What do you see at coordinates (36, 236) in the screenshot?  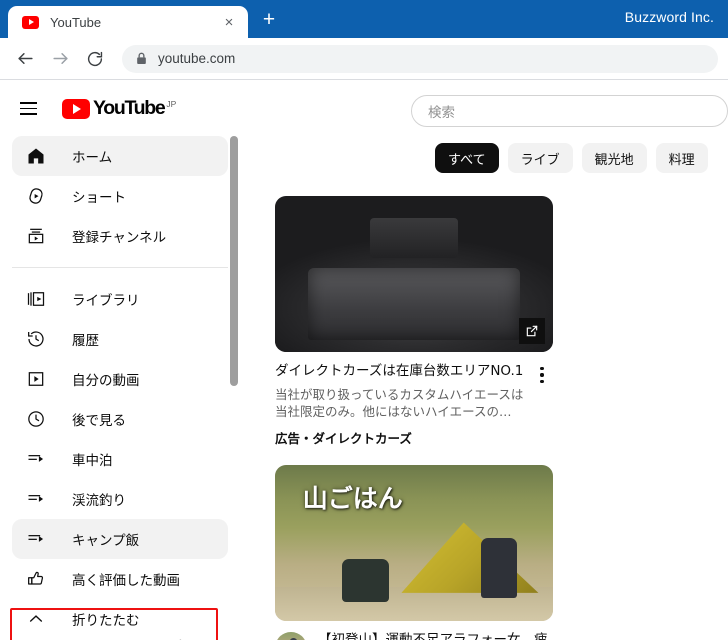 I see `subscriptions-icon` at bounding box center [36, 236].